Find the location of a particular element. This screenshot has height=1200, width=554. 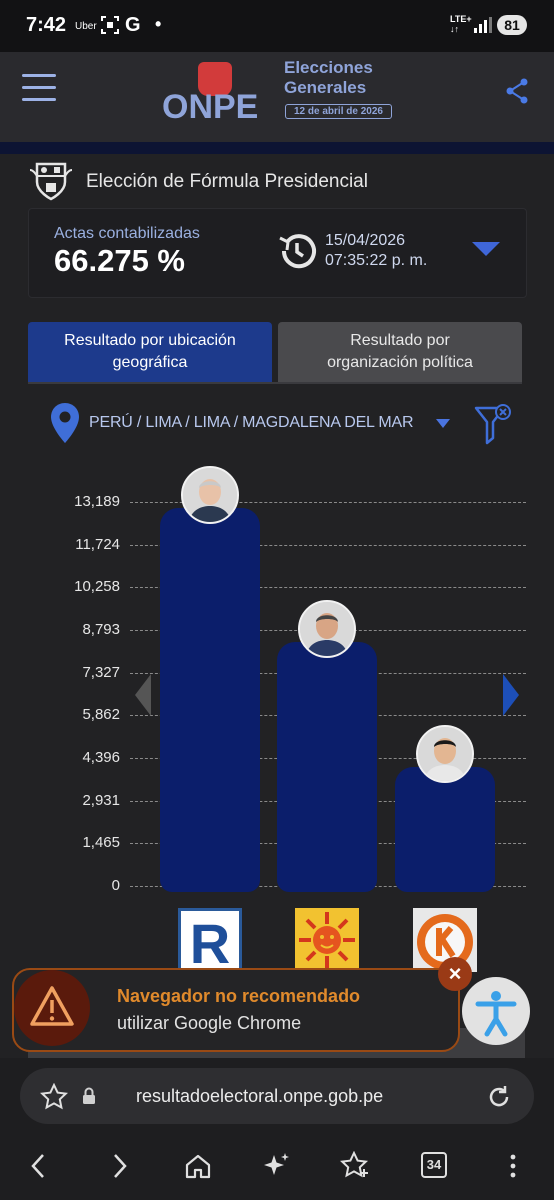

location-dropdown-icon is located at coordinates (443, 423).